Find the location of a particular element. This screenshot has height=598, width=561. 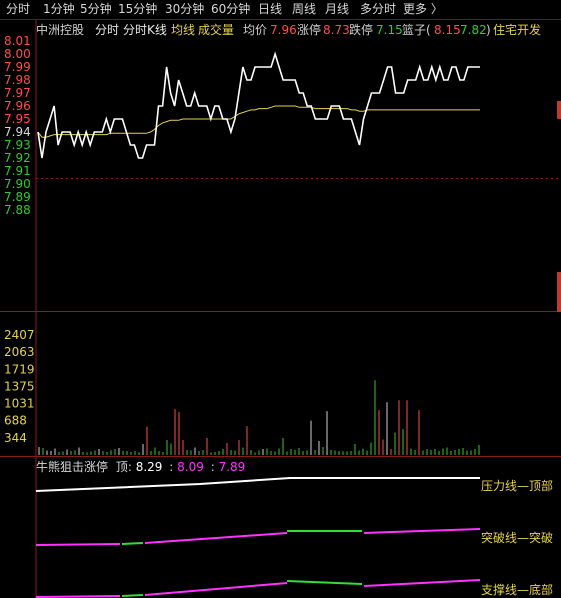

price-line is located at coordinates (258, 105).